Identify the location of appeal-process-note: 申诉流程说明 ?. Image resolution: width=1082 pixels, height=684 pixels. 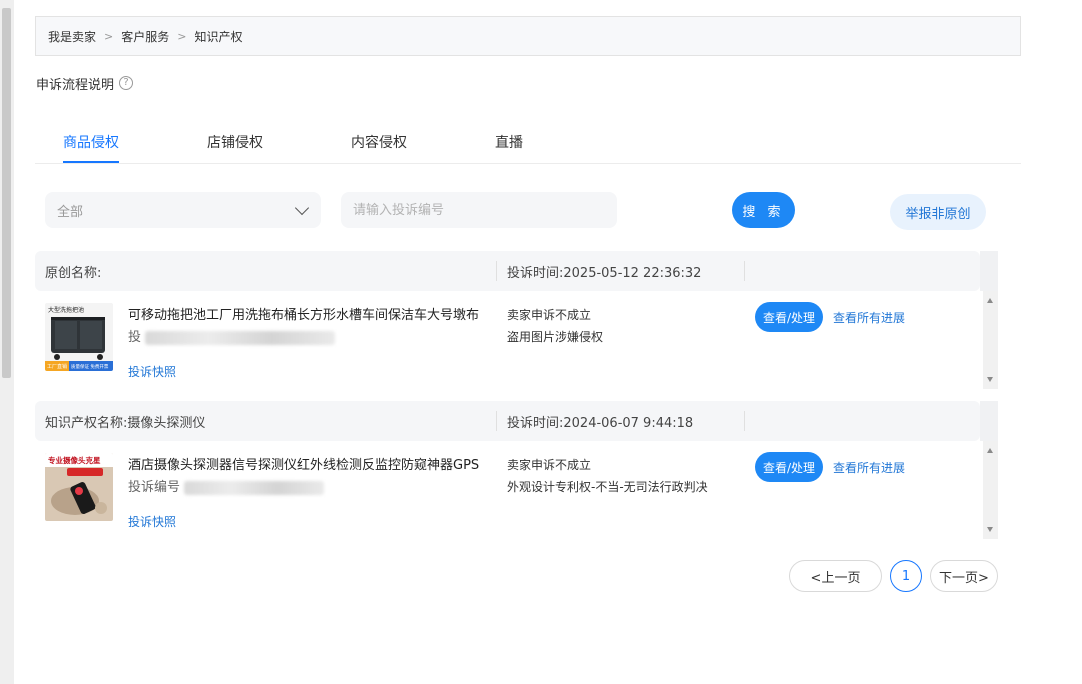
(85, 83).